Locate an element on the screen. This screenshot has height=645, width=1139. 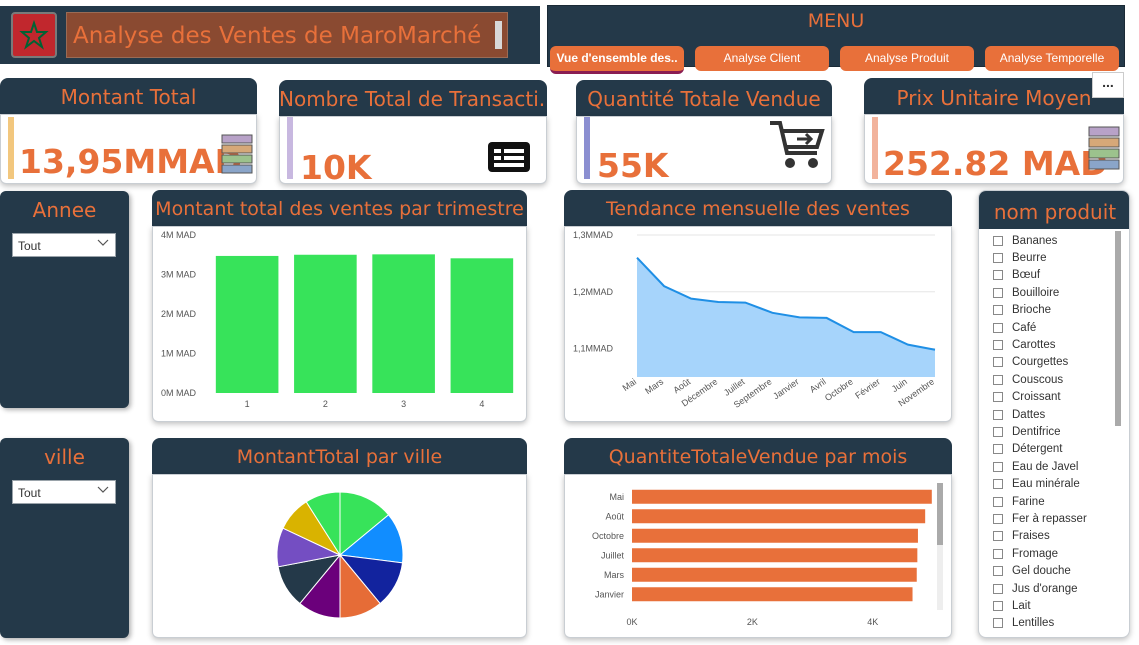
qty-chart-card: Mai Août Octobre Juillet Mars Janvier 0K 2K 4K is located at coordinates (758, 556).